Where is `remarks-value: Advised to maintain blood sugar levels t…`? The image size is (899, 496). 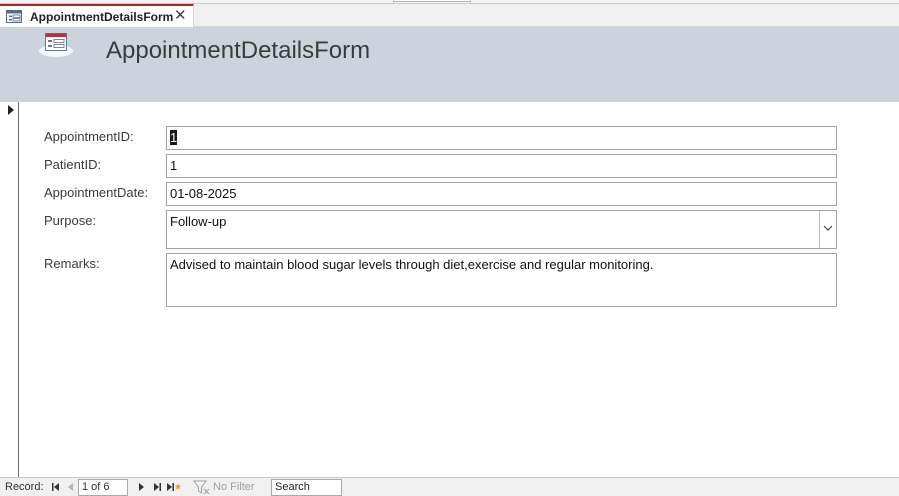
remarks-value: Advised to maintain blood sugar levels t… is located at coordinates (412, 264).